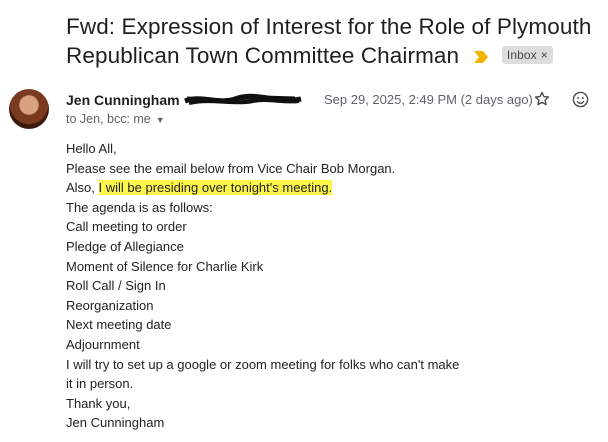  I want to click on redacted-email-scribble, so click(243, 99).